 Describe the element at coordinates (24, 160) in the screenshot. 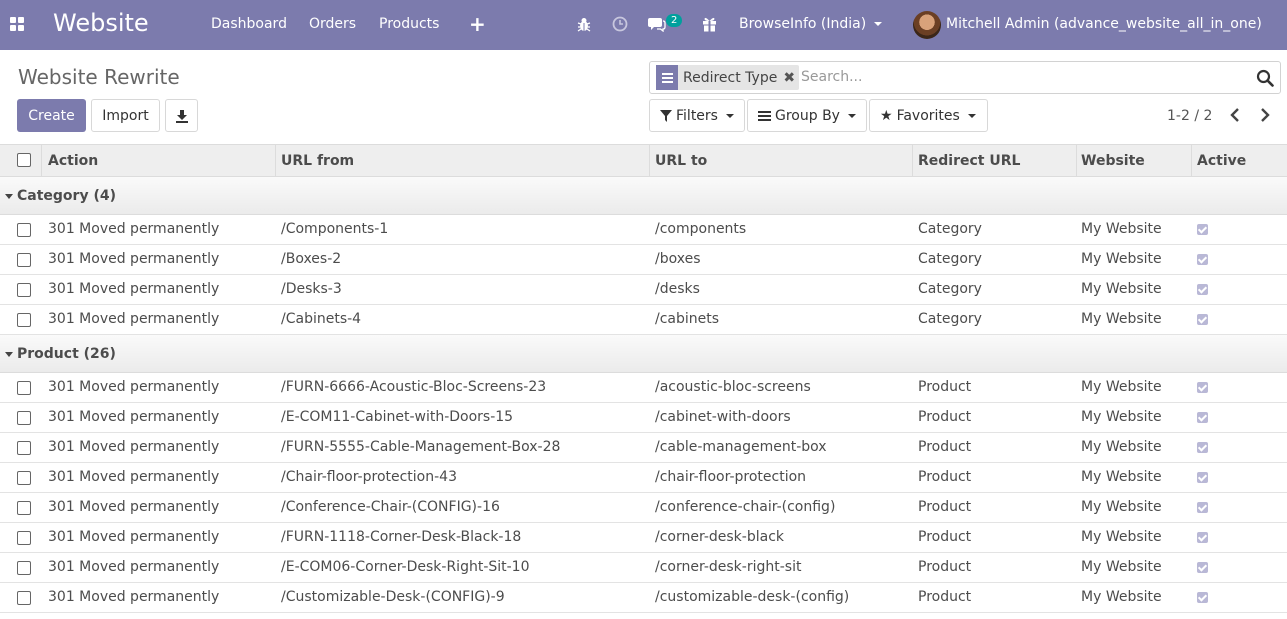

I see `select-all-checkbox` at that location.